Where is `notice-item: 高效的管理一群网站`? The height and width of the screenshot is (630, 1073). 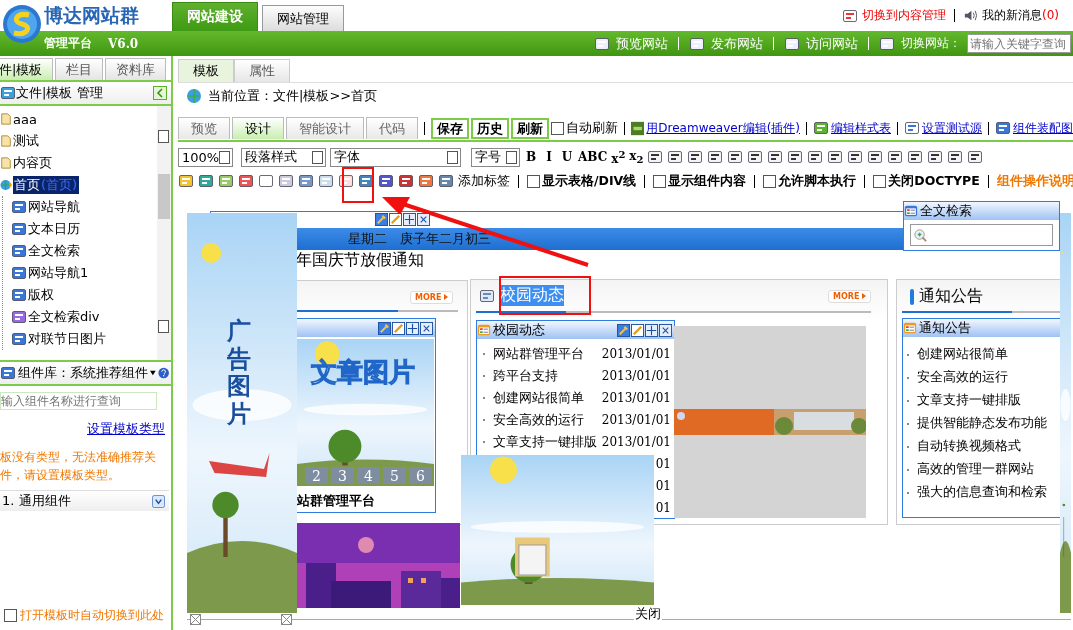 notice-item: 高效的管理一群网站 is located at coordinates (975, 469).